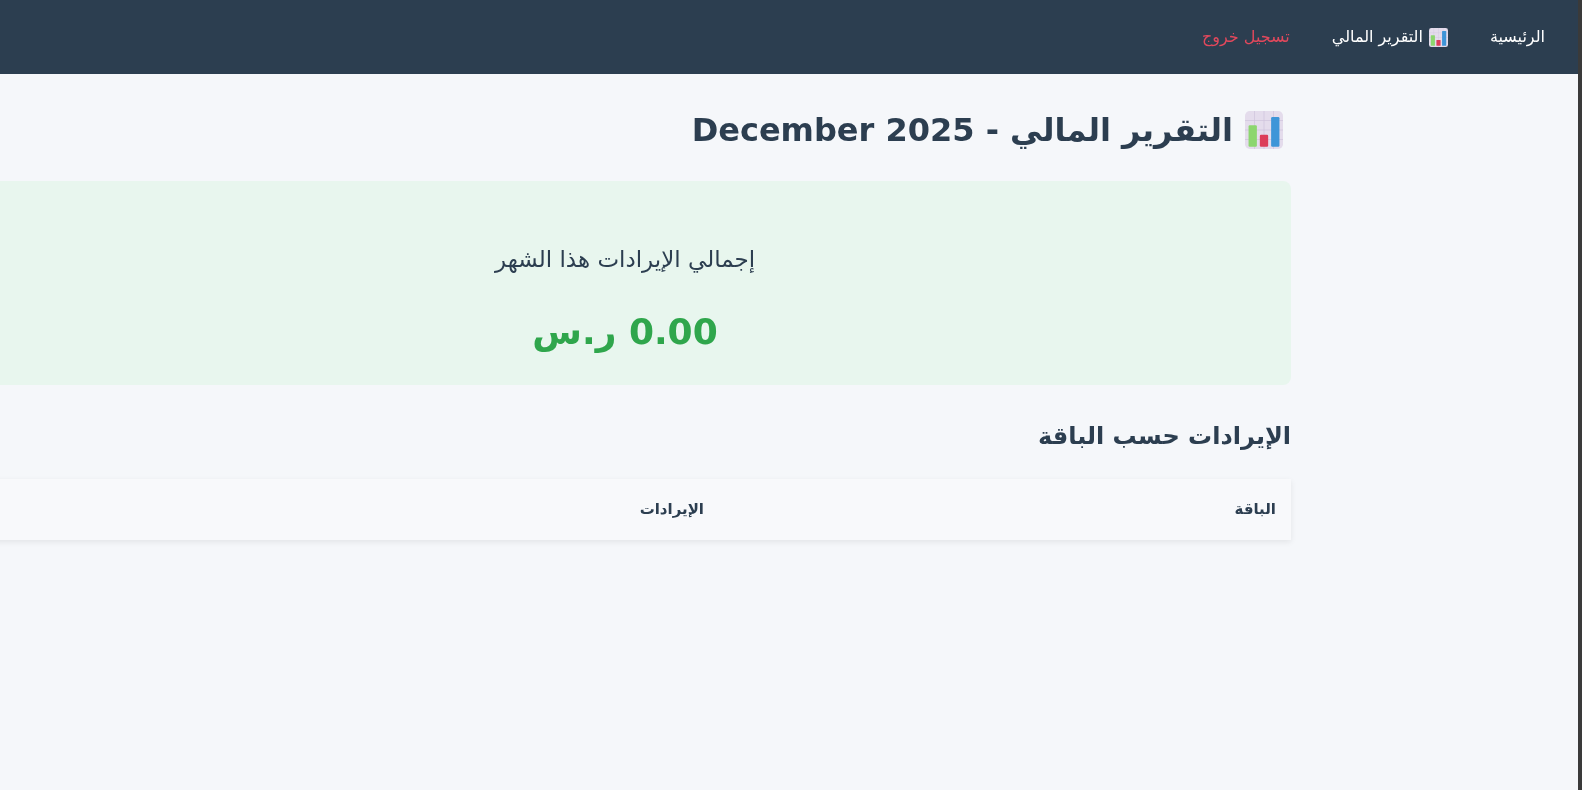 The image size is (1582, 790). Describe the element at coordinates (1517, 37) in the screenshot. I see `home-link: الرئيسية` at that location.